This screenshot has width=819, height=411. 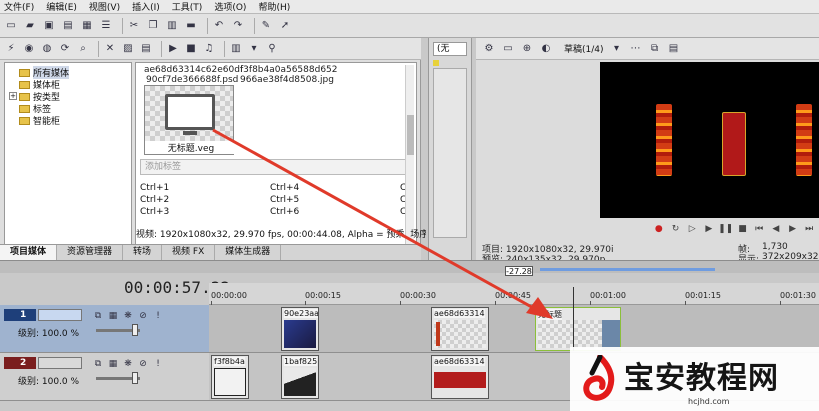 What do you see at coordinates (599, 378) in the screenshot?
I see `watermark-logo-icon` at bounding box center [599, 378].